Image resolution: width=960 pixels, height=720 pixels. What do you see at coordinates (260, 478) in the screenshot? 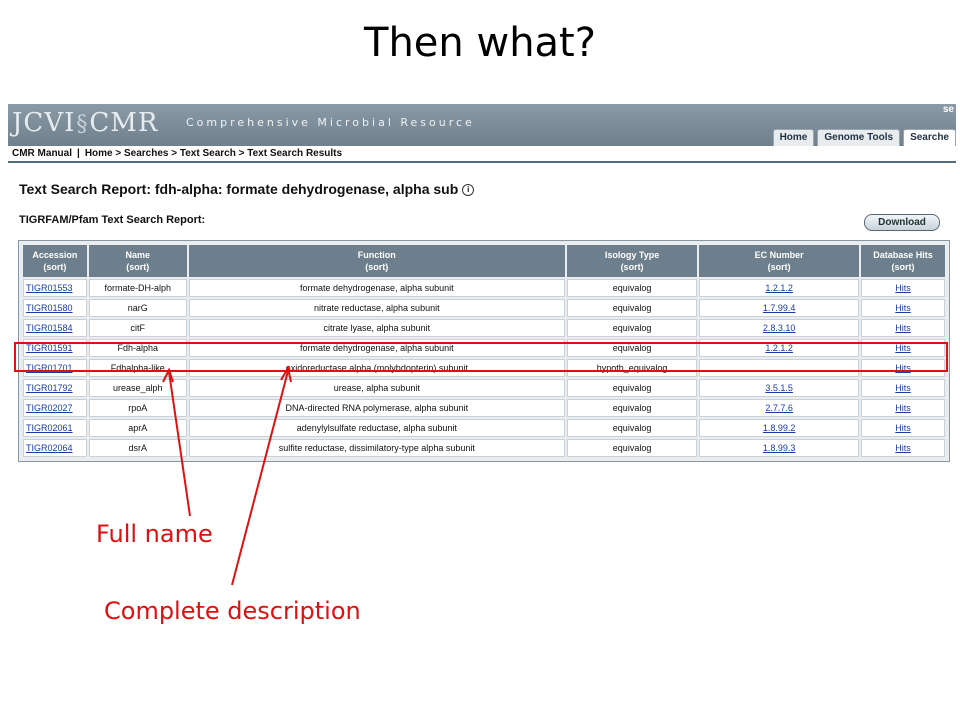
I see `arrow-description` at bounding box center [260, 478].